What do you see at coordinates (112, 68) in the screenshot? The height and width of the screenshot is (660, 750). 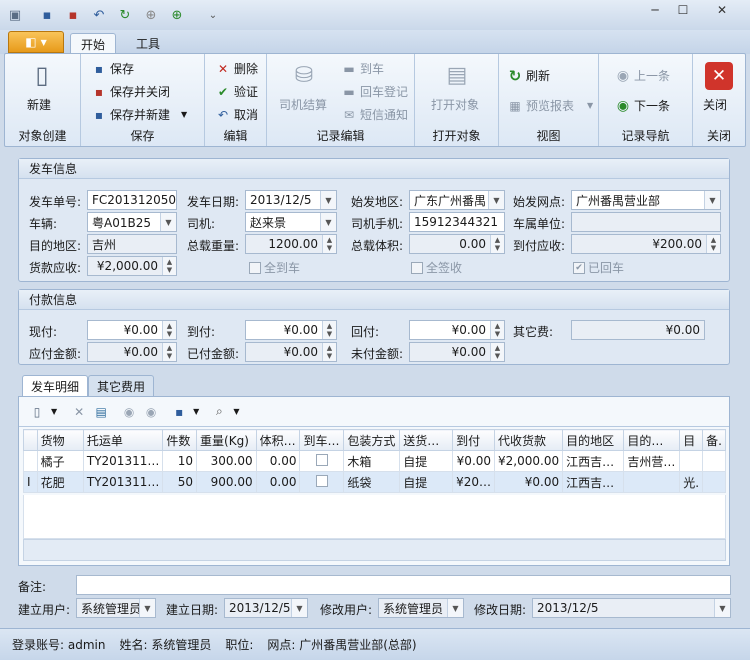 I see `save-button: ▪ 保存` at bounding box center [112, 68].